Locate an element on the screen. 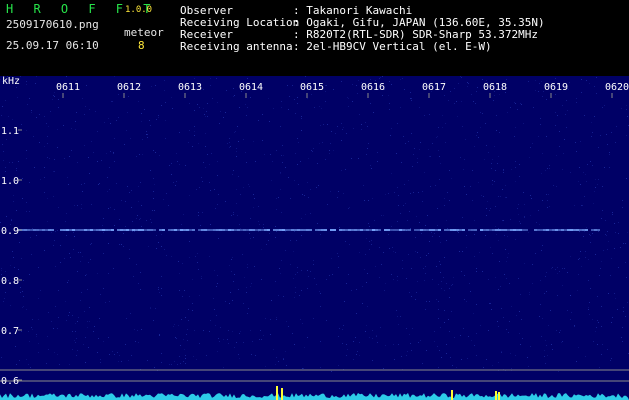 The image size is (629, 400). location-value: : Ogaki, Gifu, JAPAN (136.60E, 35.35N) is located at coordinates (419, 22).